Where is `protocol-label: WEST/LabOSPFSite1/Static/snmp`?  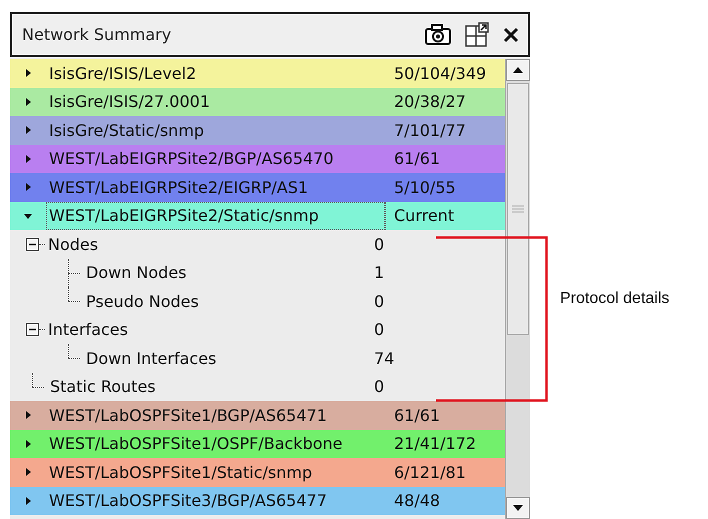 protocol-label: WEST/LabOSPFSite1/Static/snmp is located at coordinates (181, 473).